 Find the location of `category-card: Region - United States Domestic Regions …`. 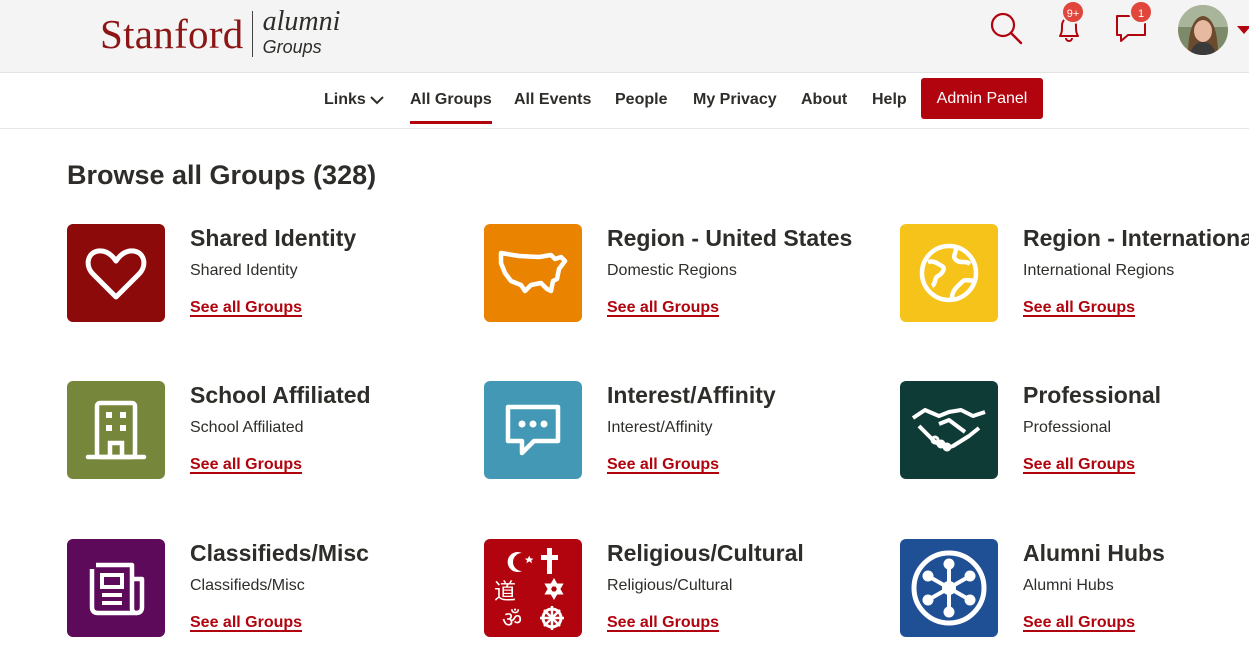

category-card: Region - United States Domestic Regions … is located at coordinates (684, 274).